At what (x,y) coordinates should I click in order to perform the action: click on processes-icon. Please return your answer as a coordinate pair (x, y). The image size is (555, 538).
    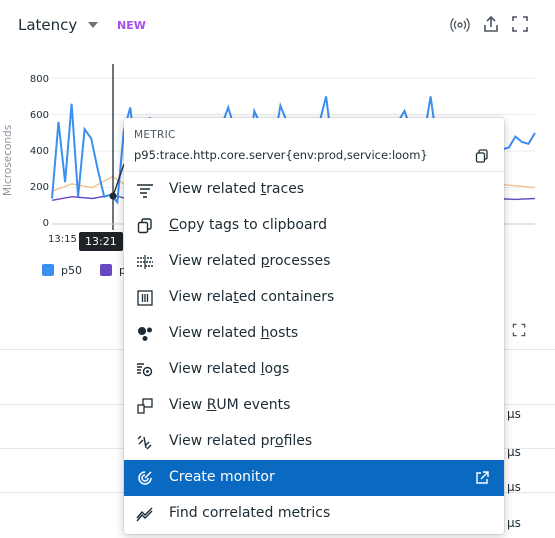
    Looking at the image, I should click on (145, 262).